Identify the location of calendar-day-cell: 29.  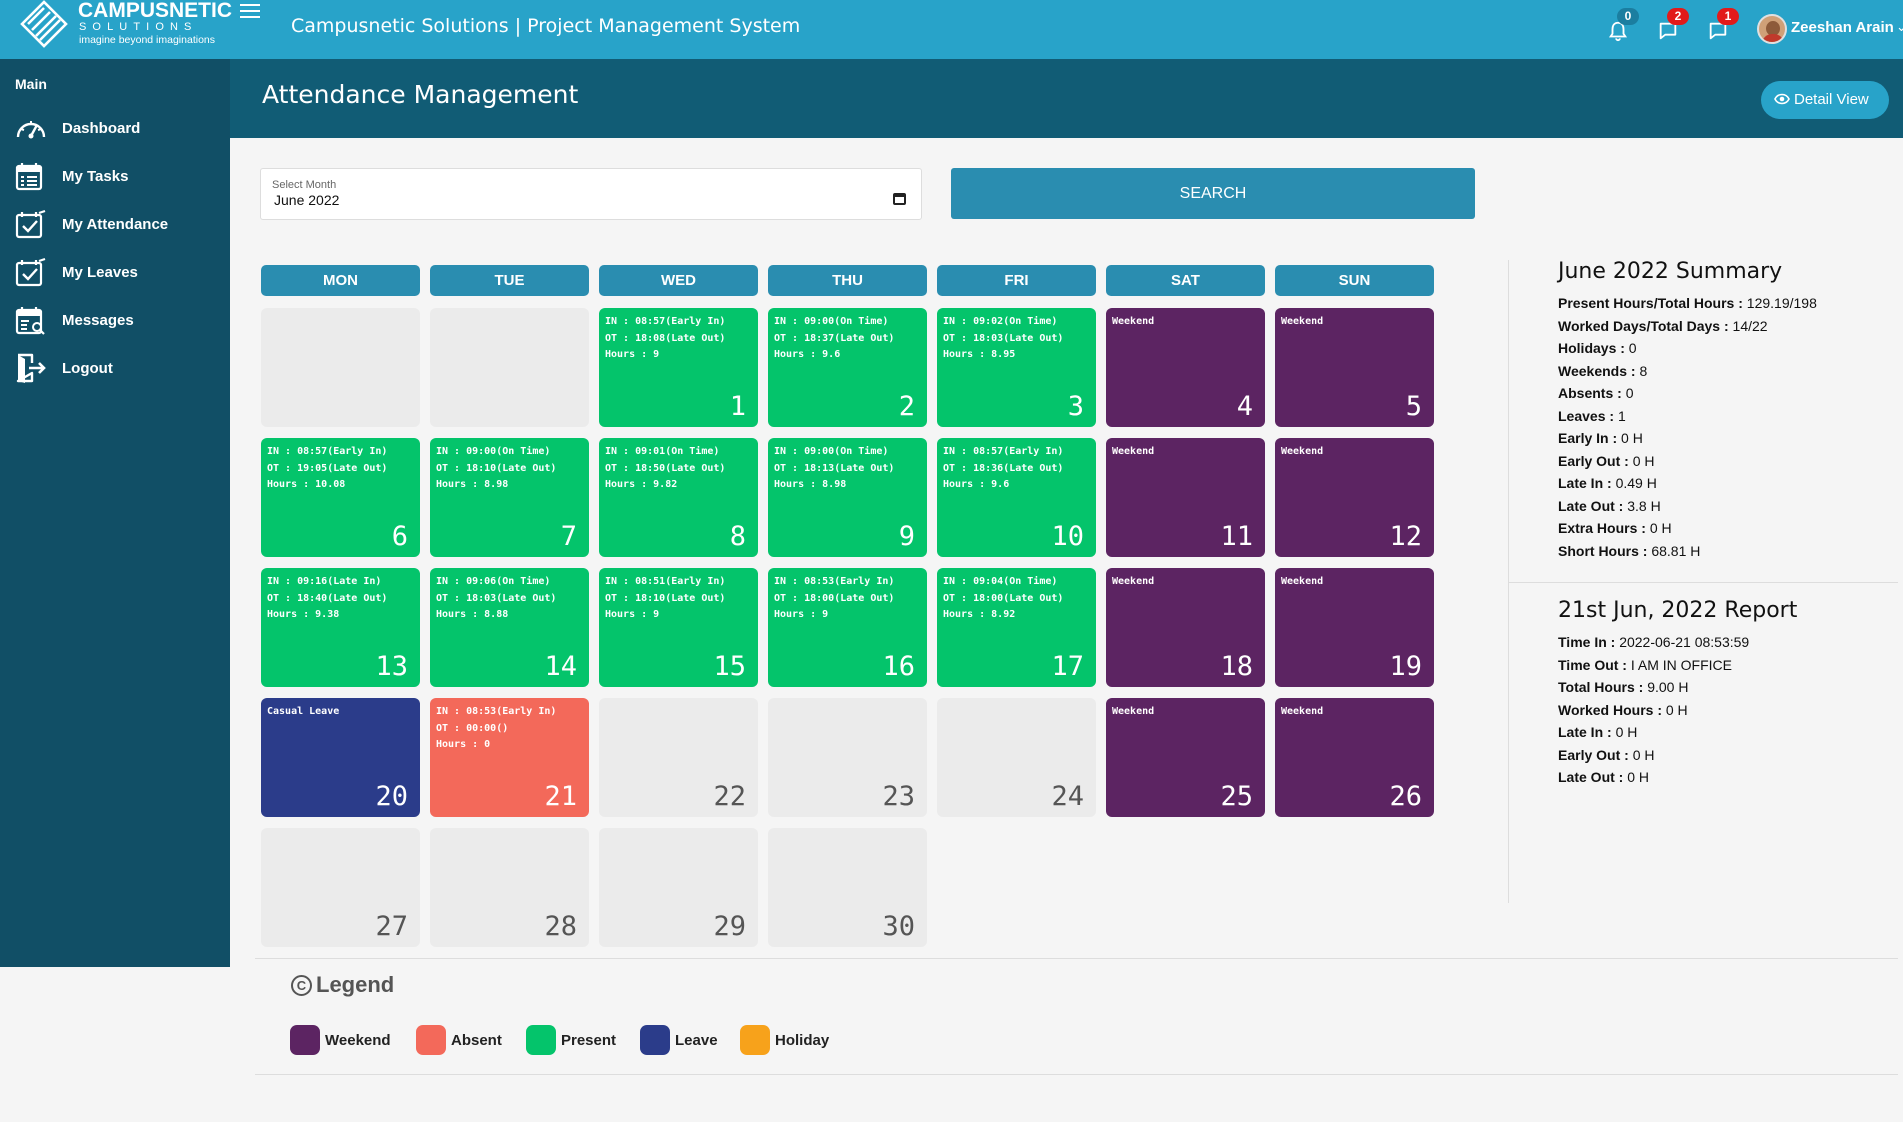
(678, 887).